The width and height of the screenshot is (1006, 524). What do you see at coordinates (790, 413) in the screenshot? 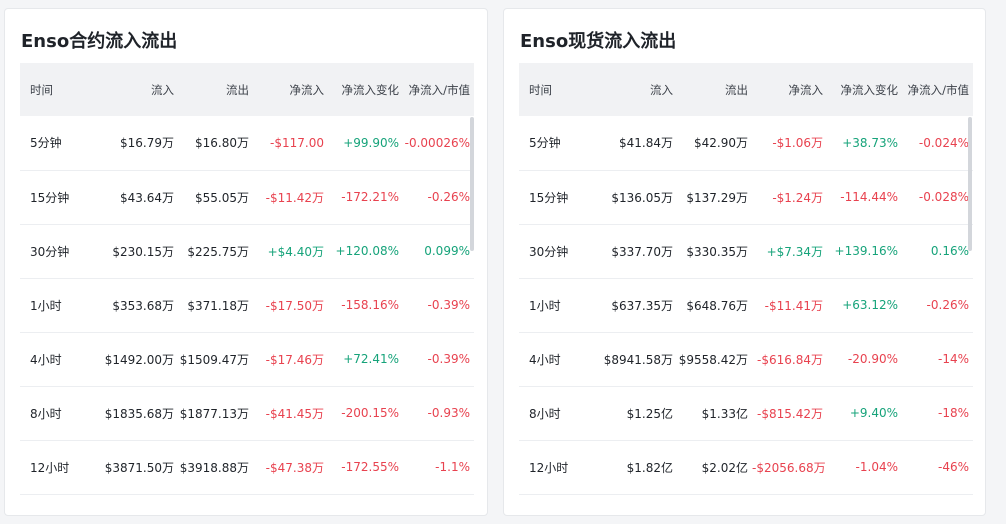
I see `cell-net-inflow: -$815.42万` at bounding box center [790, 413].